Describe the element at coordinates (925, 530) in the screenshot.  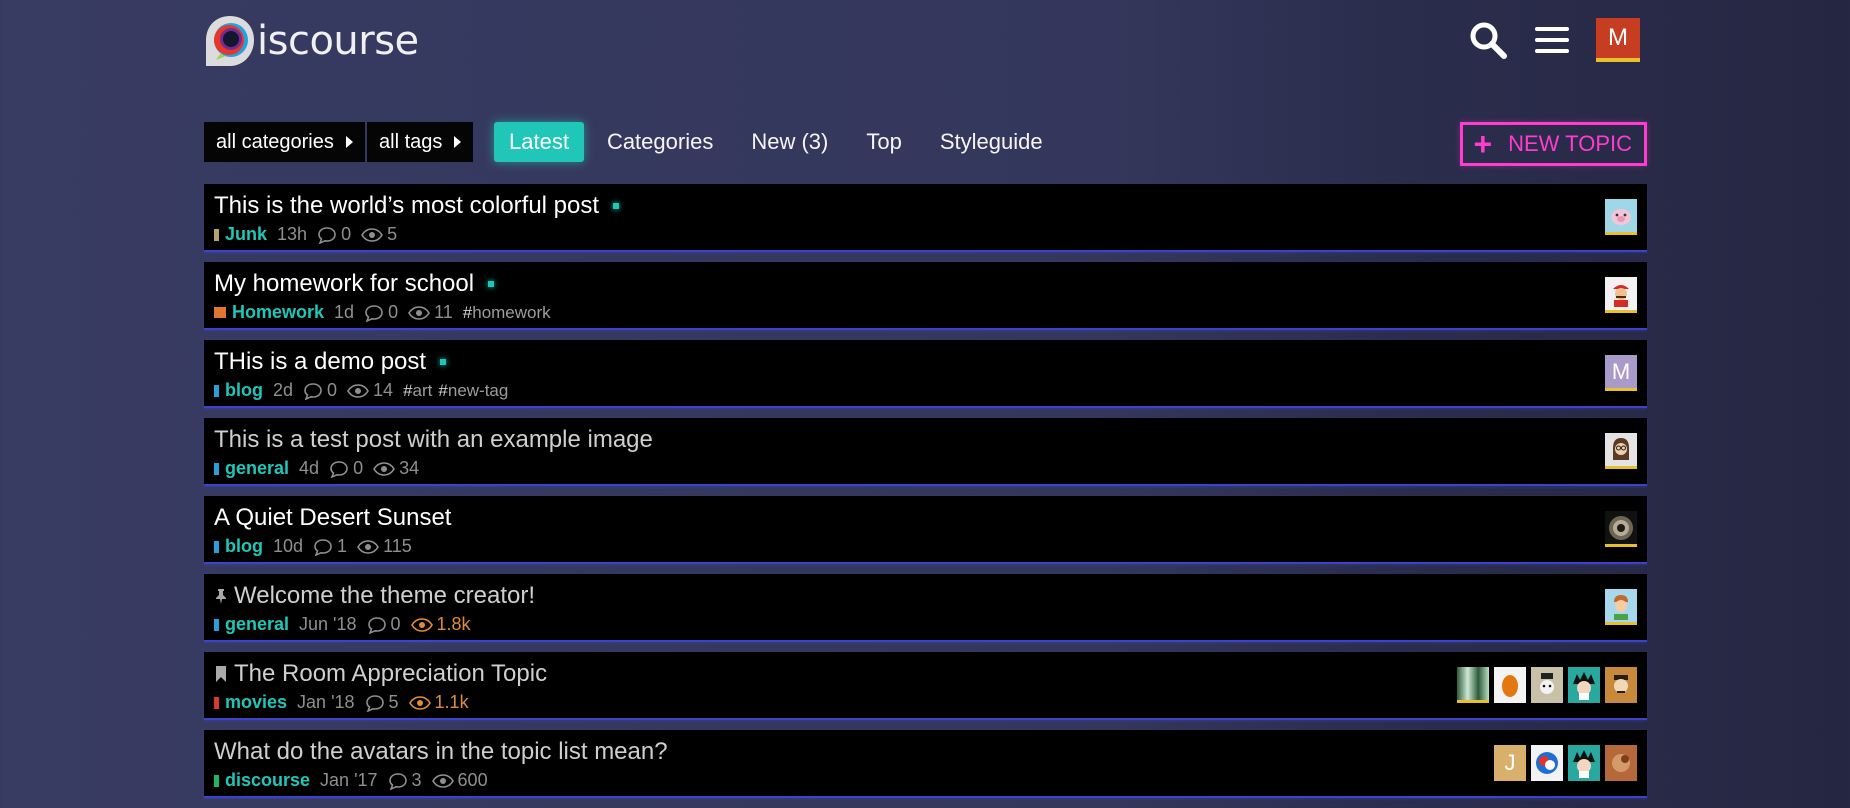
I see `topic-row: A Quiet Desert Sunset blog 10d 1 115` at that location.